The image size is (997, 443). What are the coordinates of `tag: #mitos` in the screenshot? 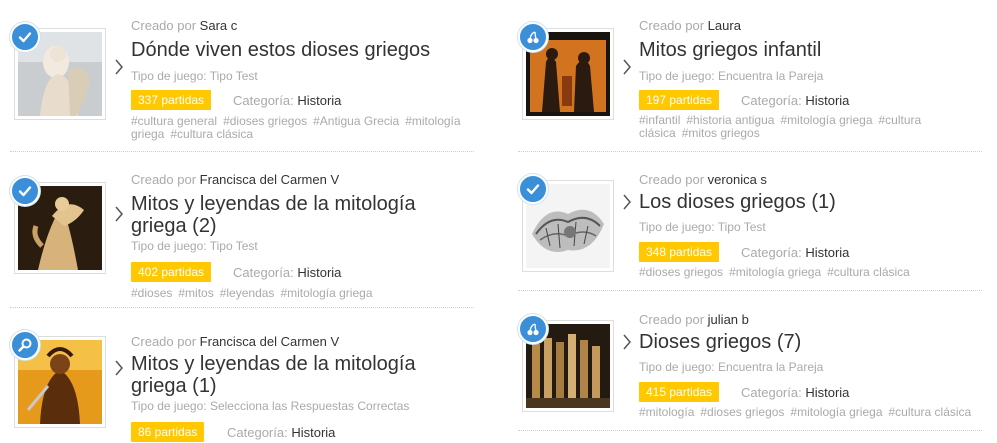 It's located at (195, 293).